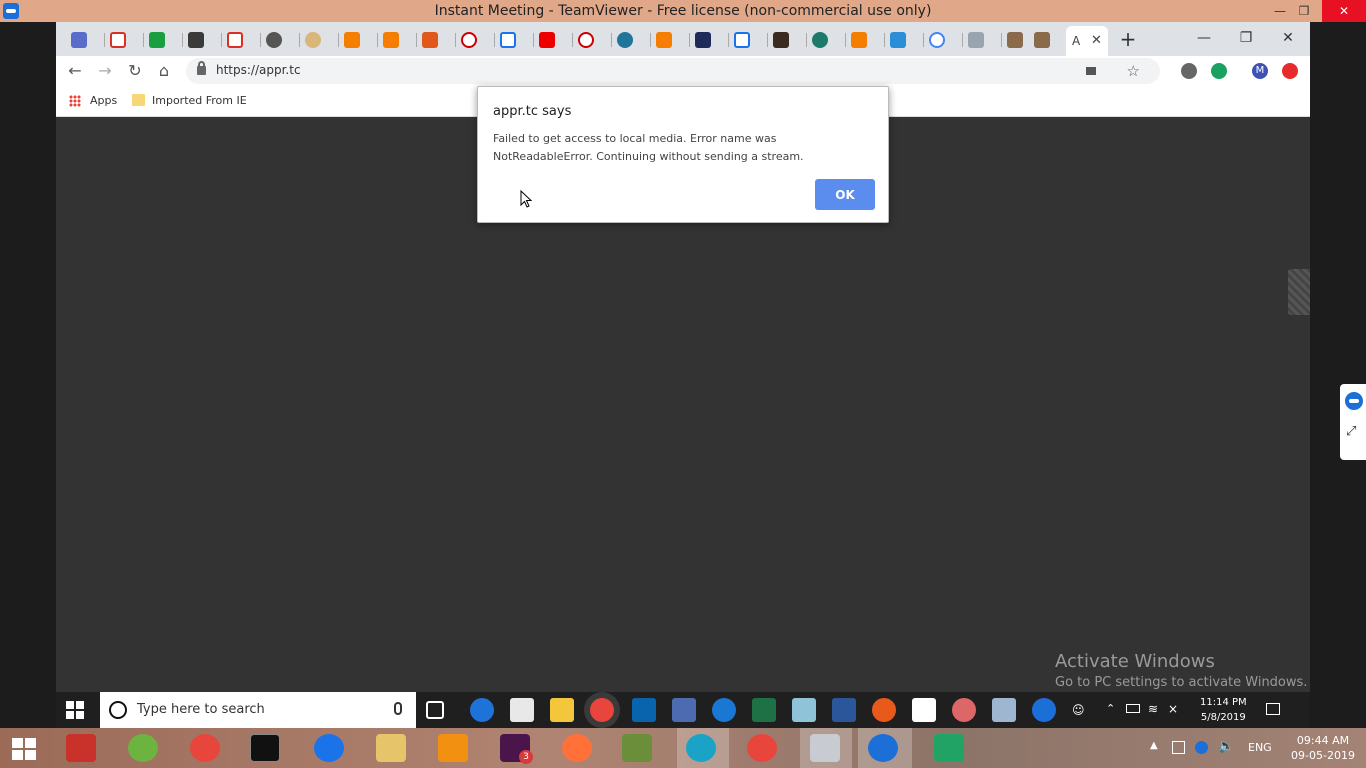 Image resolution: width=1366 pixels, height=768 pixels. What do you see at coordinates (1290, 71) in the screenshot?
I see `extension-red-icon` at bounding box center [1290, 71].